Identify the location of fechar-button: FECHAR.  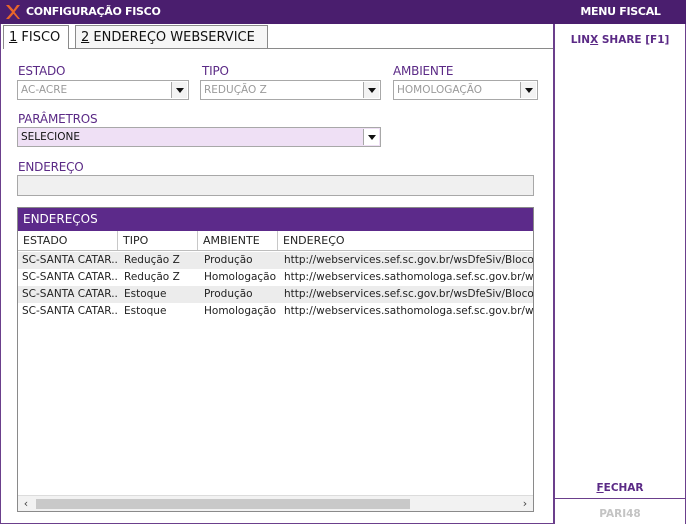
(620, 488).